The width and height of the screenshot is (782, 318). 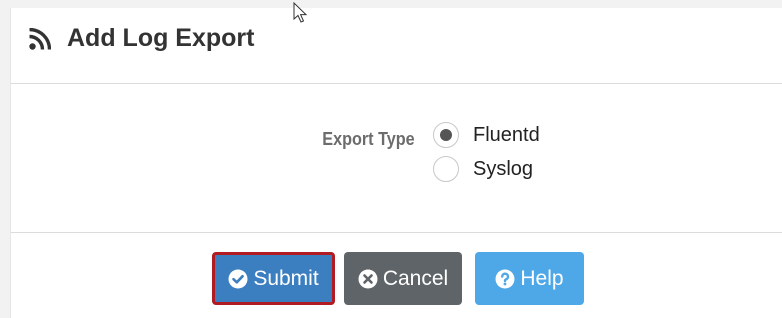 I want to click on cancel-label: Cancel, so click(x=415, y=278).